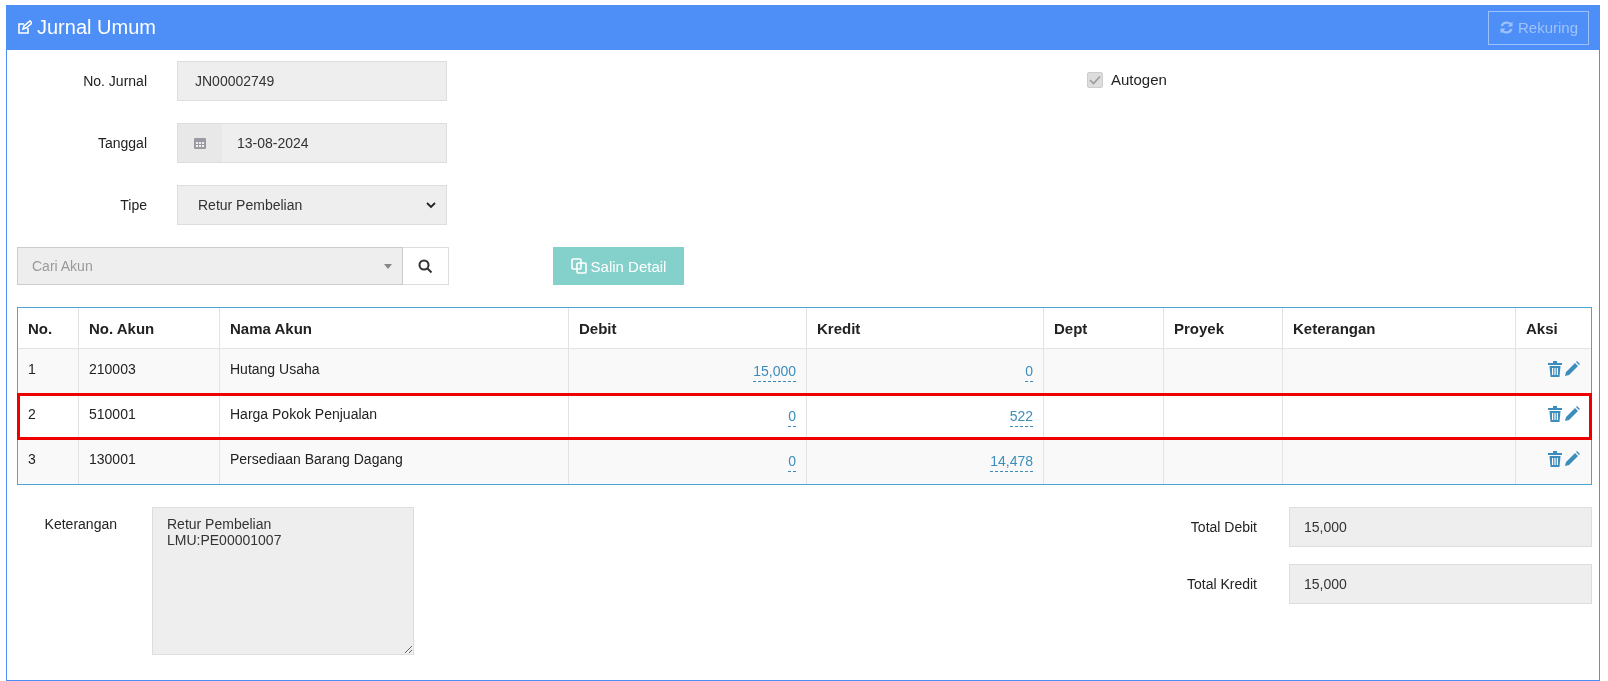 This screenshot has height=681, width=1608. What do you see at coordinates (1021, 417) in the screenshot?
I see `editable-amount-link: 522` at bounding box center [1021, 417].